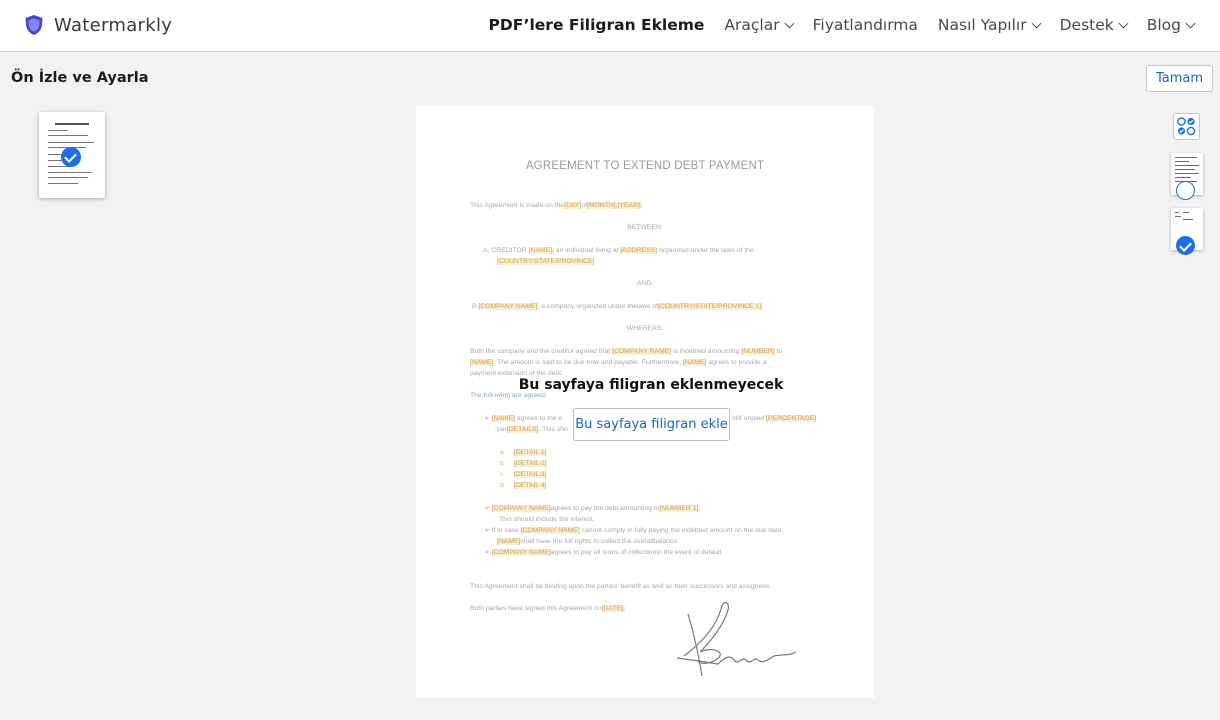 This screenshot has width=1220, height=720. I want to click on detail-item: d. [DETAIL 4], so click(523, 485).